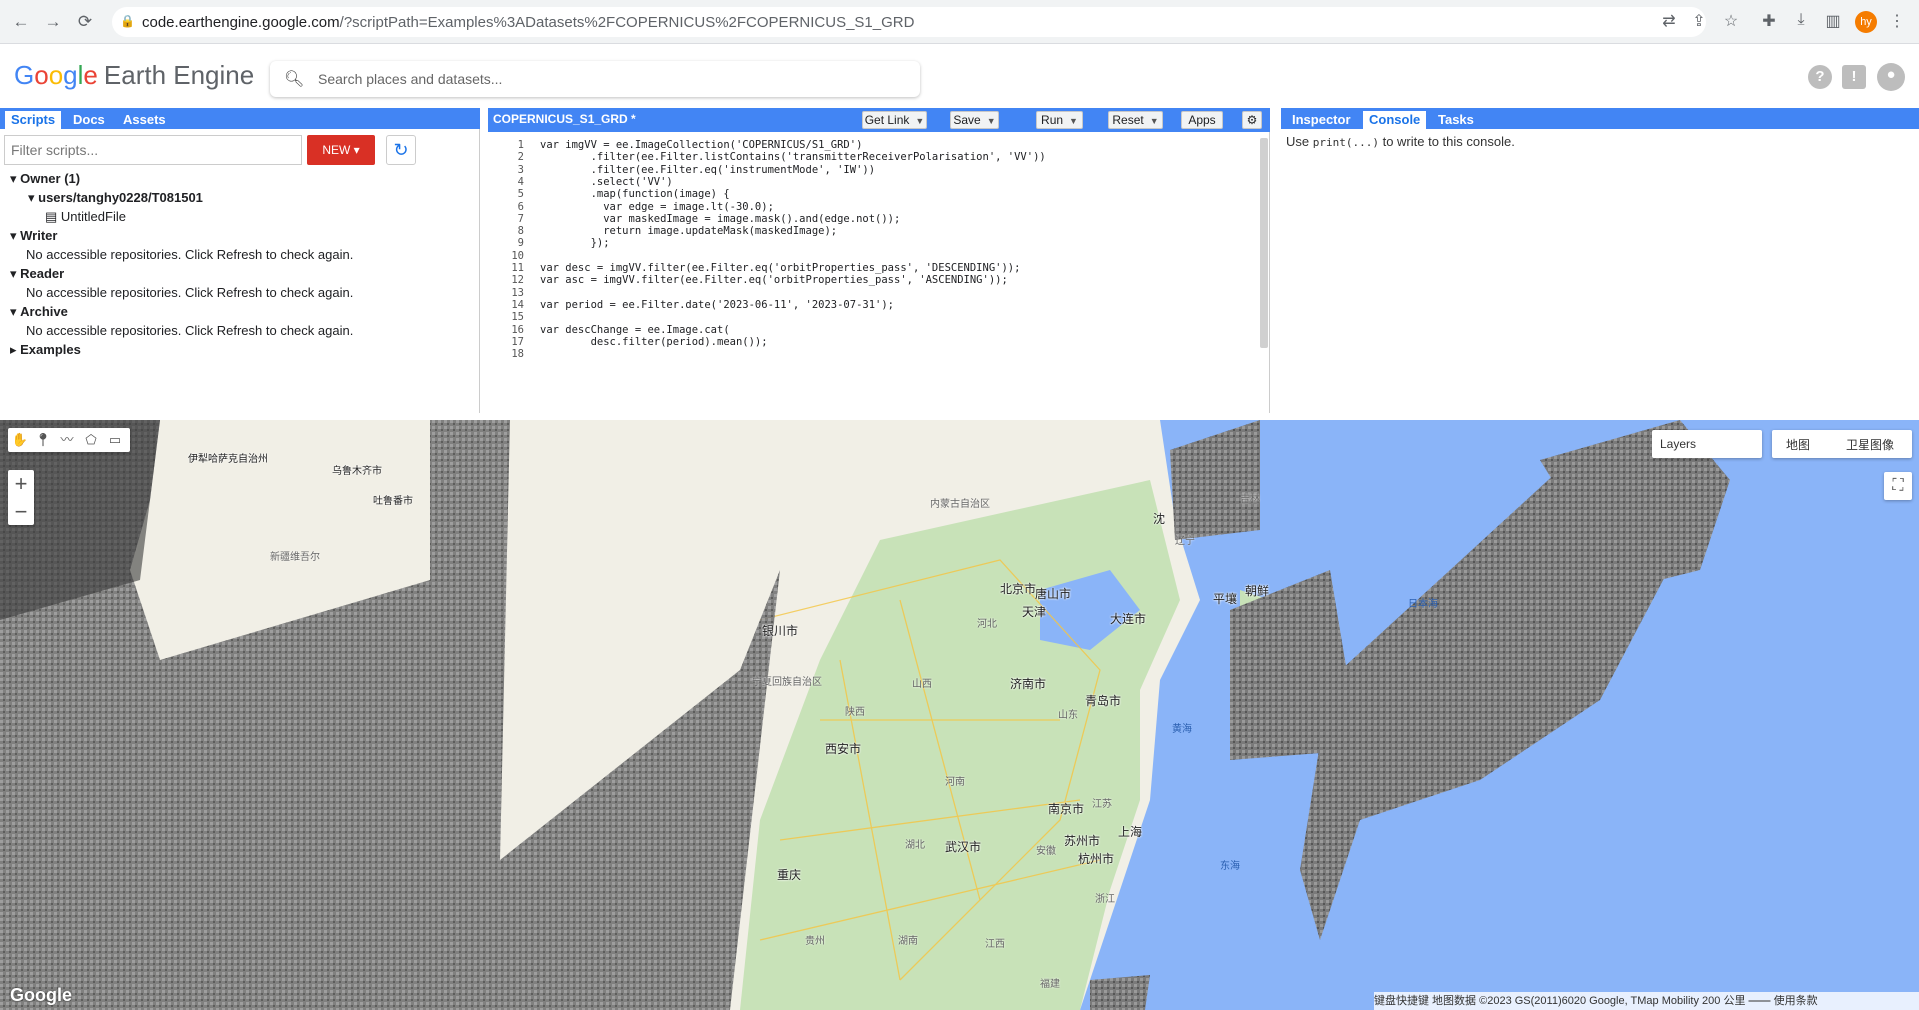  I want to click on script-title: COPERNICUS_S1_GRD *, so click(564, 119).